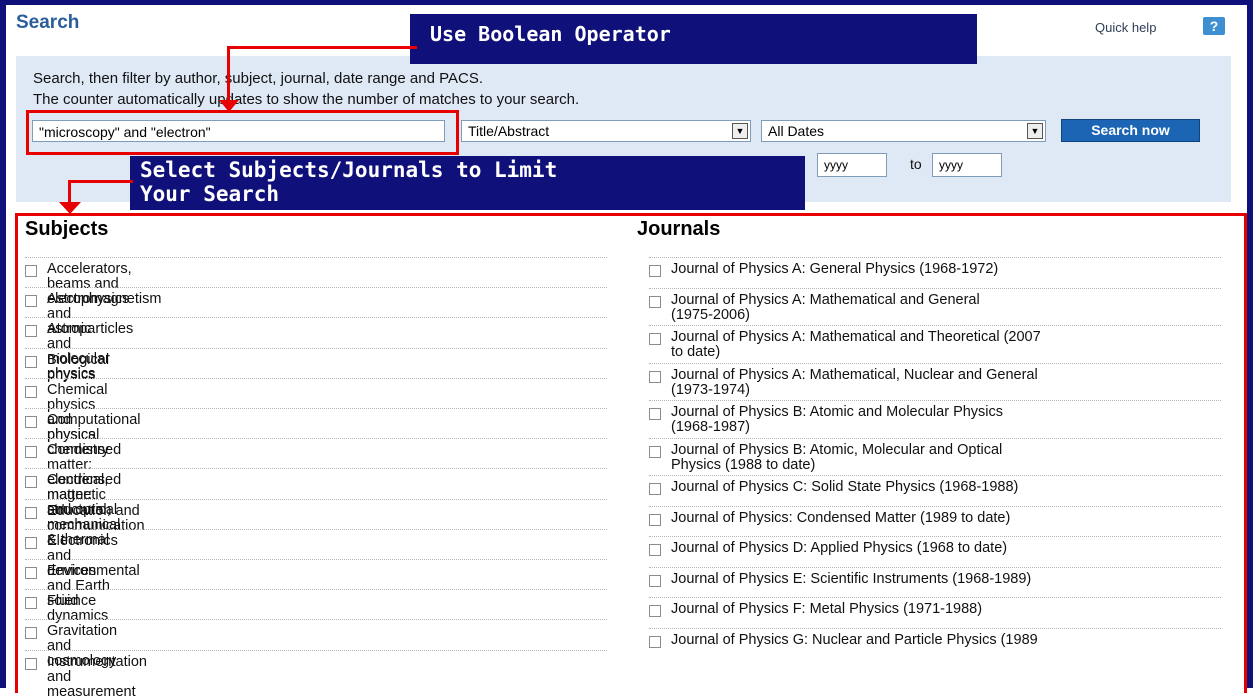  What do you see at coordinates (710, 314) in the screenshot?
I see `journal-label-line: (1975-2006)` at bounding box center [710, 314].